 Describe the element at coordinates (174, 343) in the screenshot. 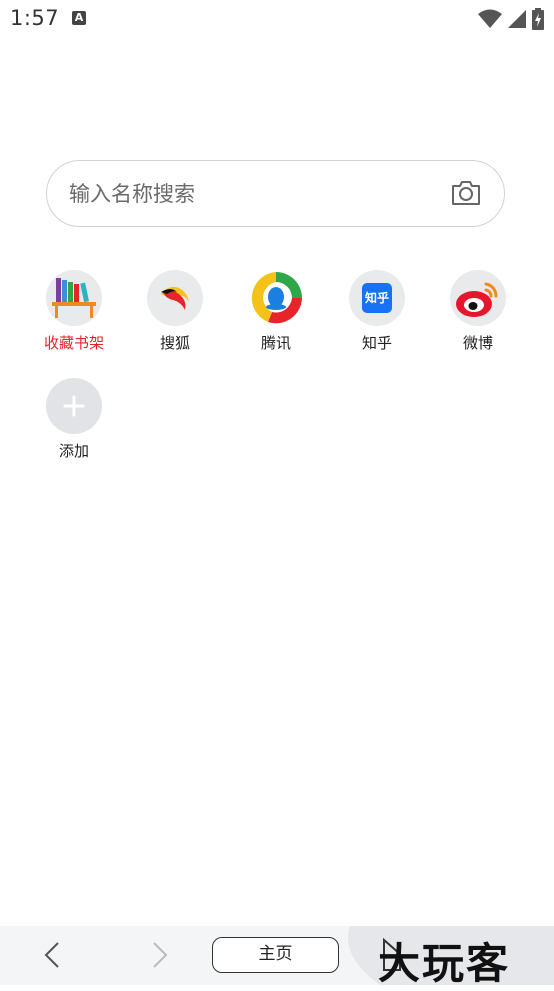

I see `tile-label: 搜狐` at that location.